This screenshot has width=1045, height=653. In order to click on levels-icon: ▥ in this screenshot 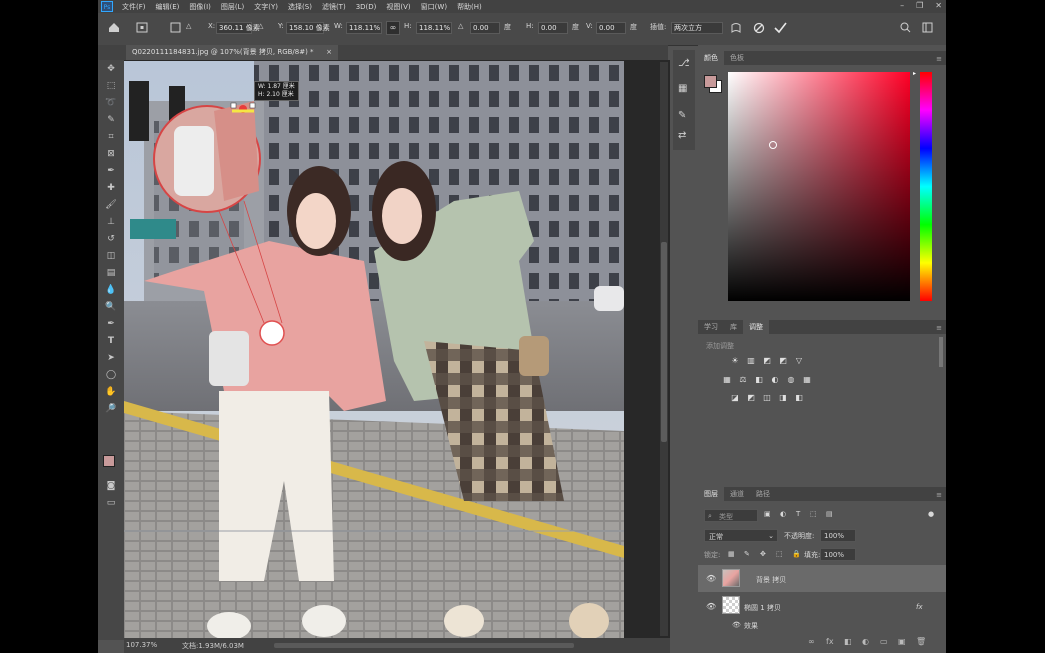, I will do `click(751, 360)`.